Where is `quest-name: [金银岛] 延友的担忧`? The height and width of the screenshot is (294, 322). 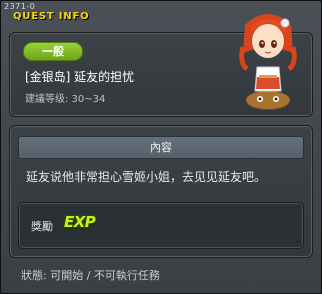 quest-name: [金银岛] 延友的担忧 is located at coordinates (80, 77).